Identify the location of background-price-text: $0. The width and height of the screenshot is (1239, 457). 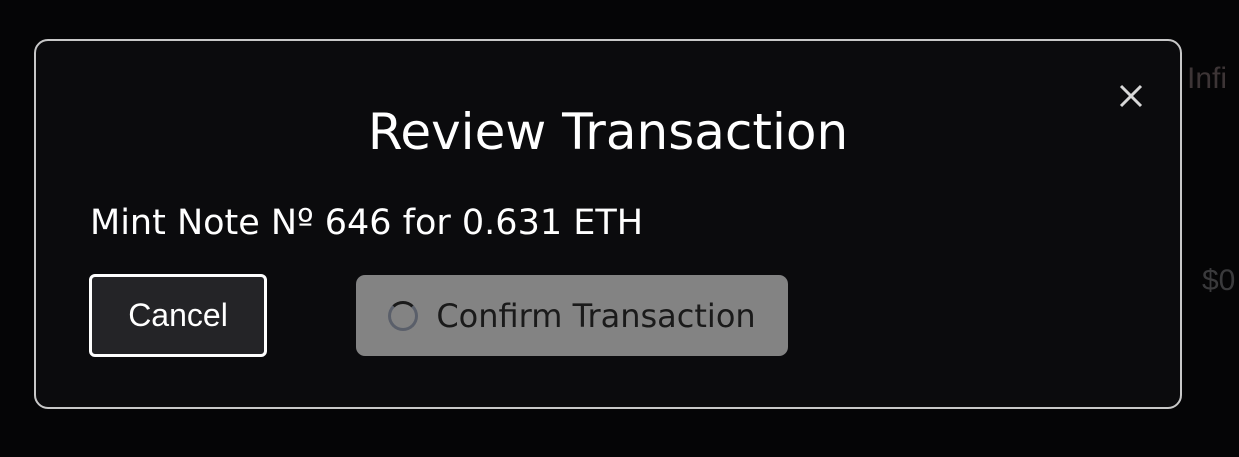
(1219, 280).